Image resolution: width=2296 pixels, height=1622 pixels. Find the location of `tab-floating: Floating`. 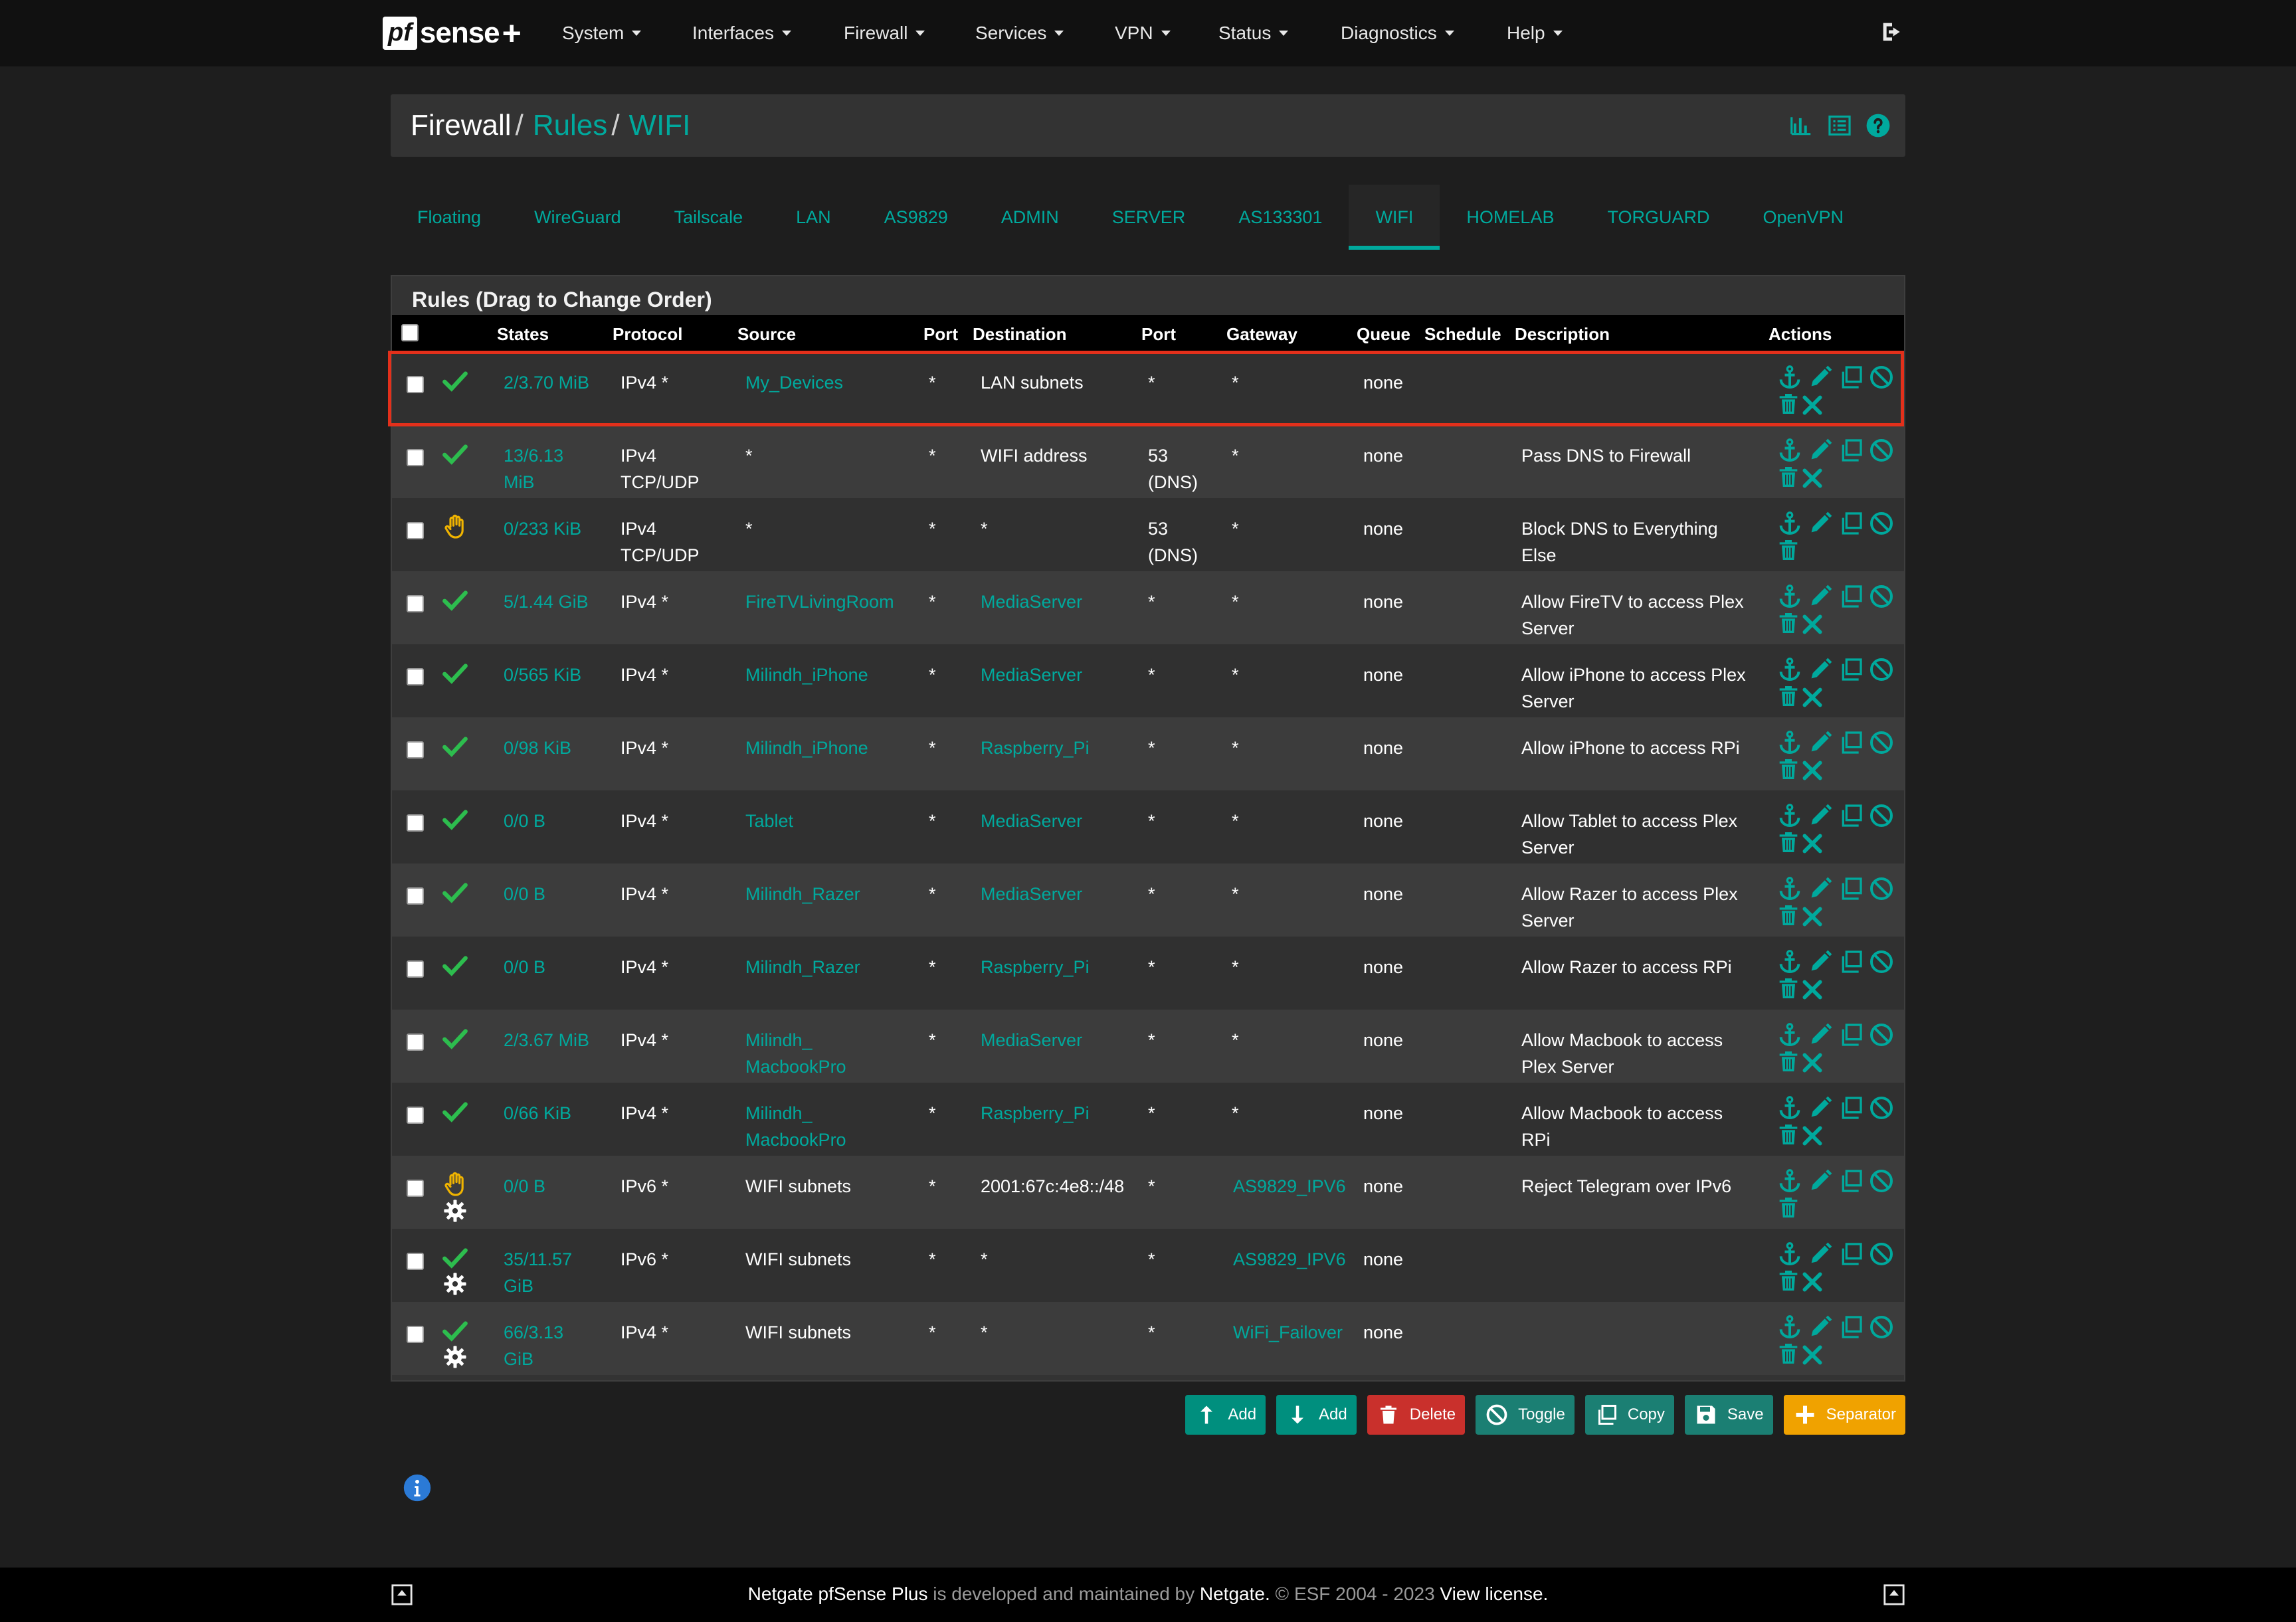

tab-floating: Floating is located at coordinates (449, 217).